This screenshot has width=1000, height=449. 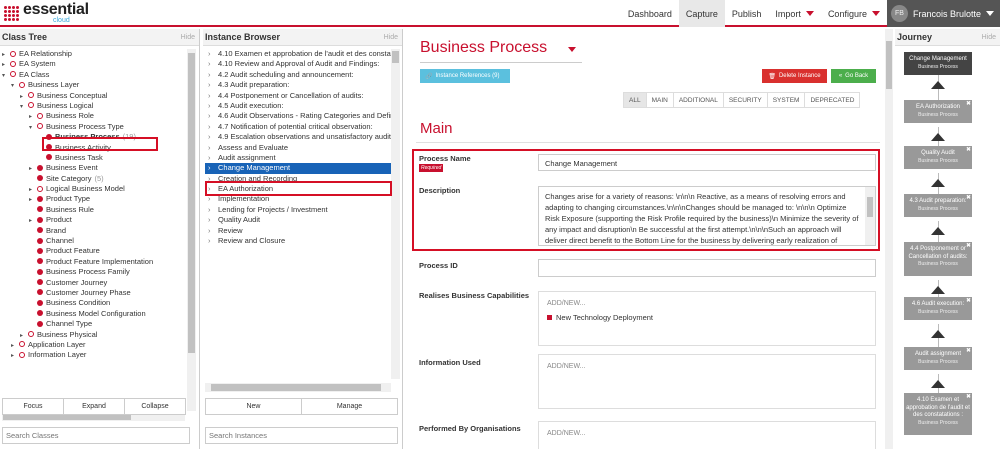 What do you see at coordinates (93, 75) in the screenshot?
I see `tree-item: ▾ EA Class` at bounding box center [93, 75].